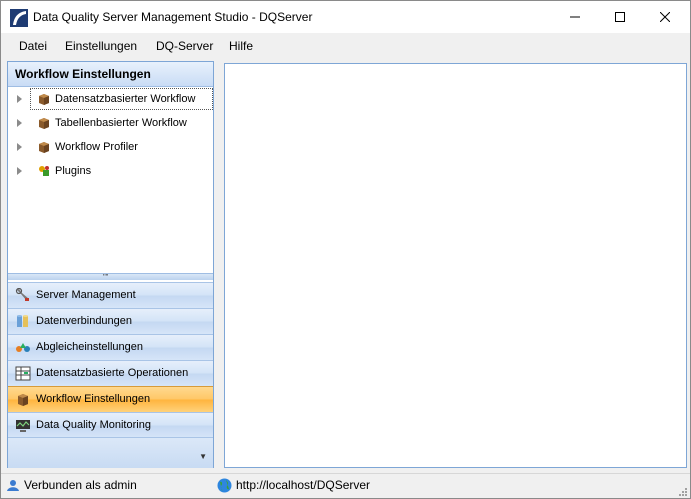 This screenshot has height=499, width=691. I want to click on close-button, so click(665, 17).